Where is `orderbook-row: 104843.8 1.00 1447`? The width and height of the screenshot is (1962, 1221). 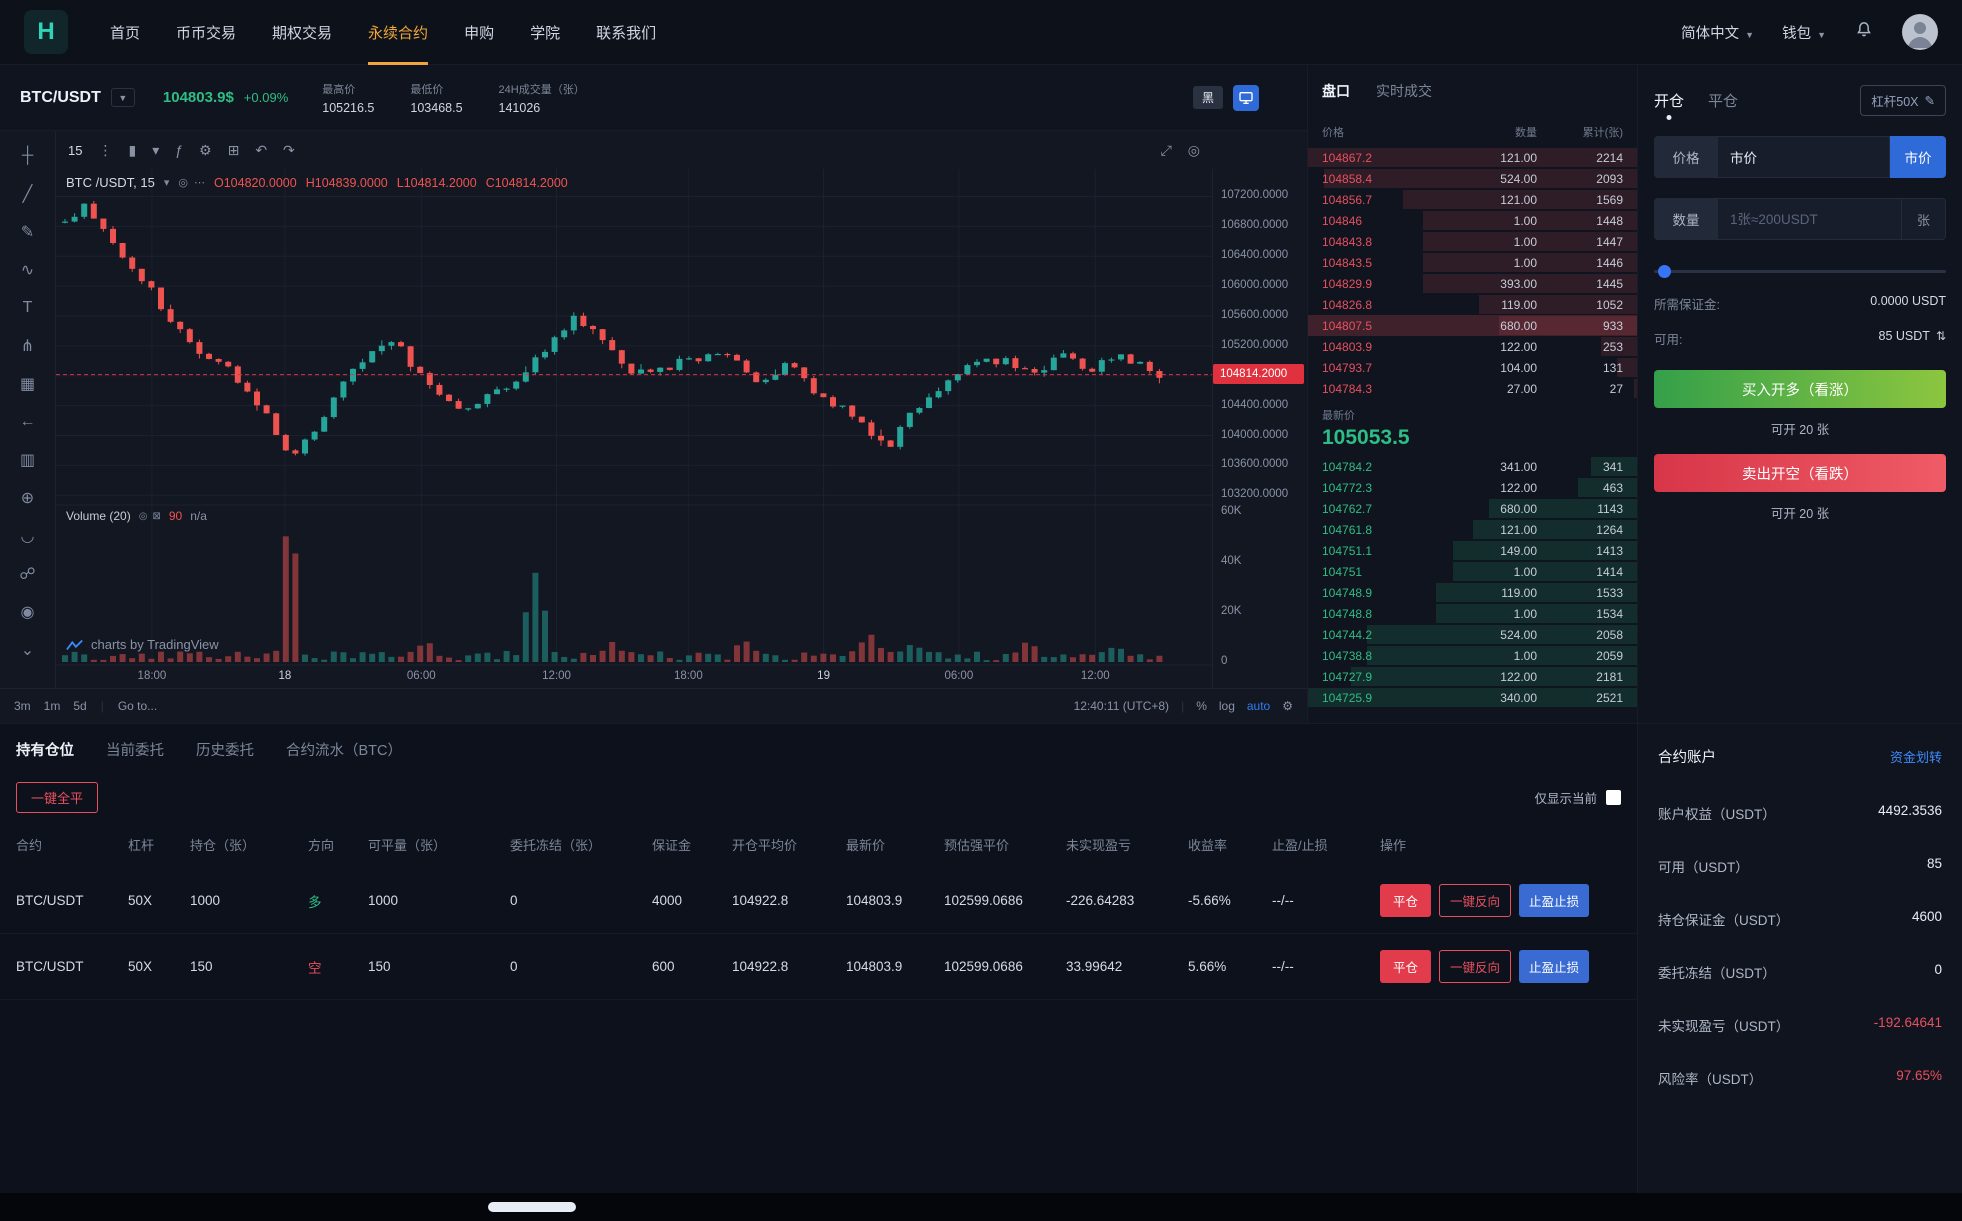 orderbook-row: 104843.8 1.00 1447 is located at coordinates (1472, 241).